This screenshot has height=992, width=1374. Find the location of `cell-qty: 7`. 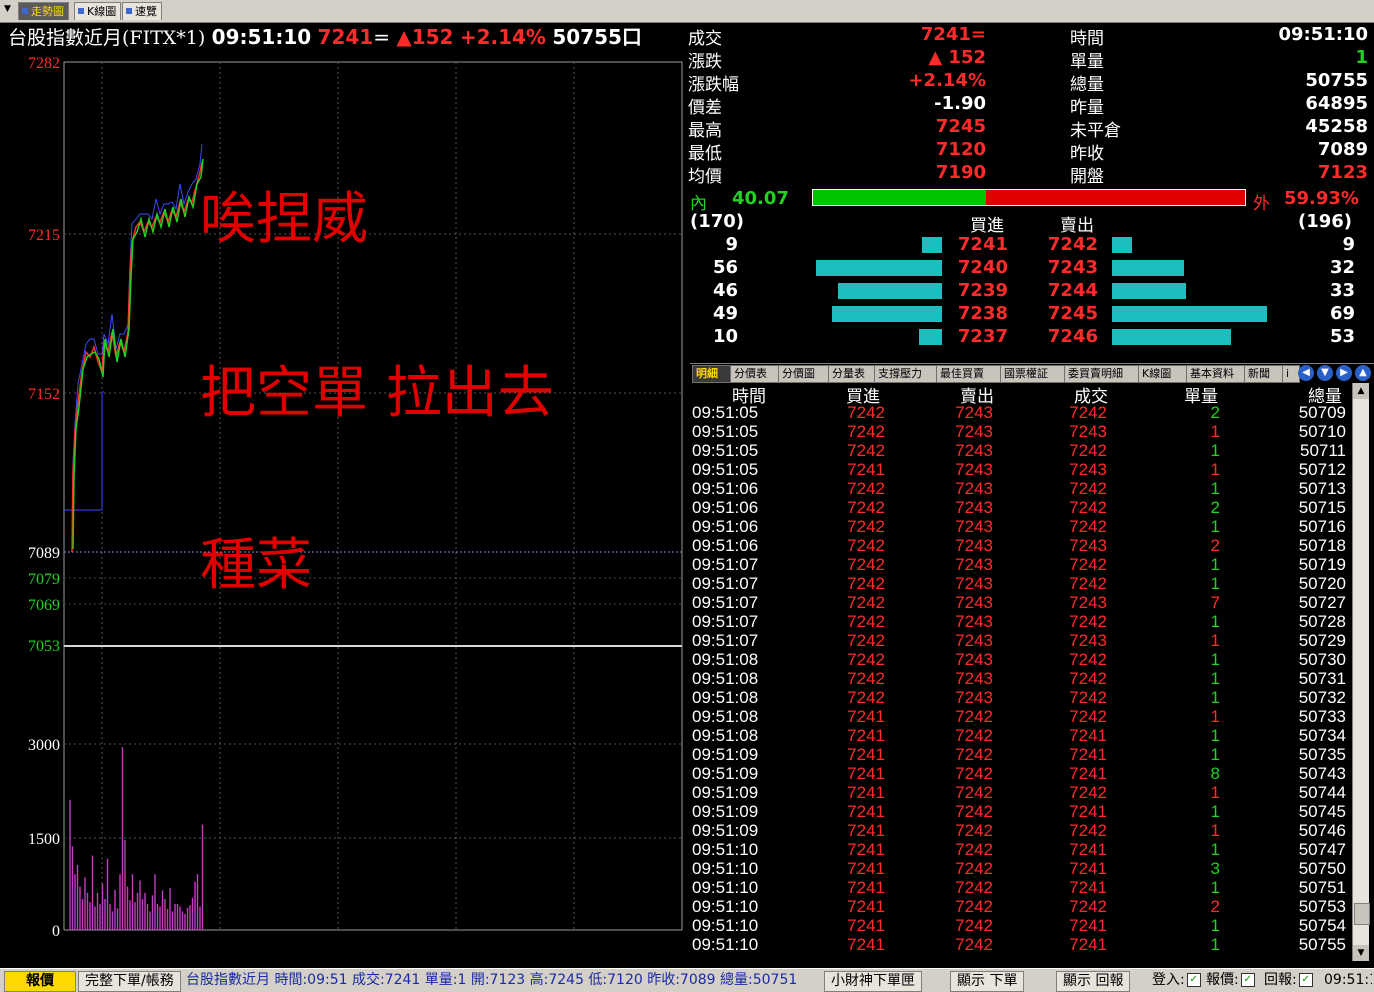

cell-qty: 7 is located at coordinates (1215, 602).